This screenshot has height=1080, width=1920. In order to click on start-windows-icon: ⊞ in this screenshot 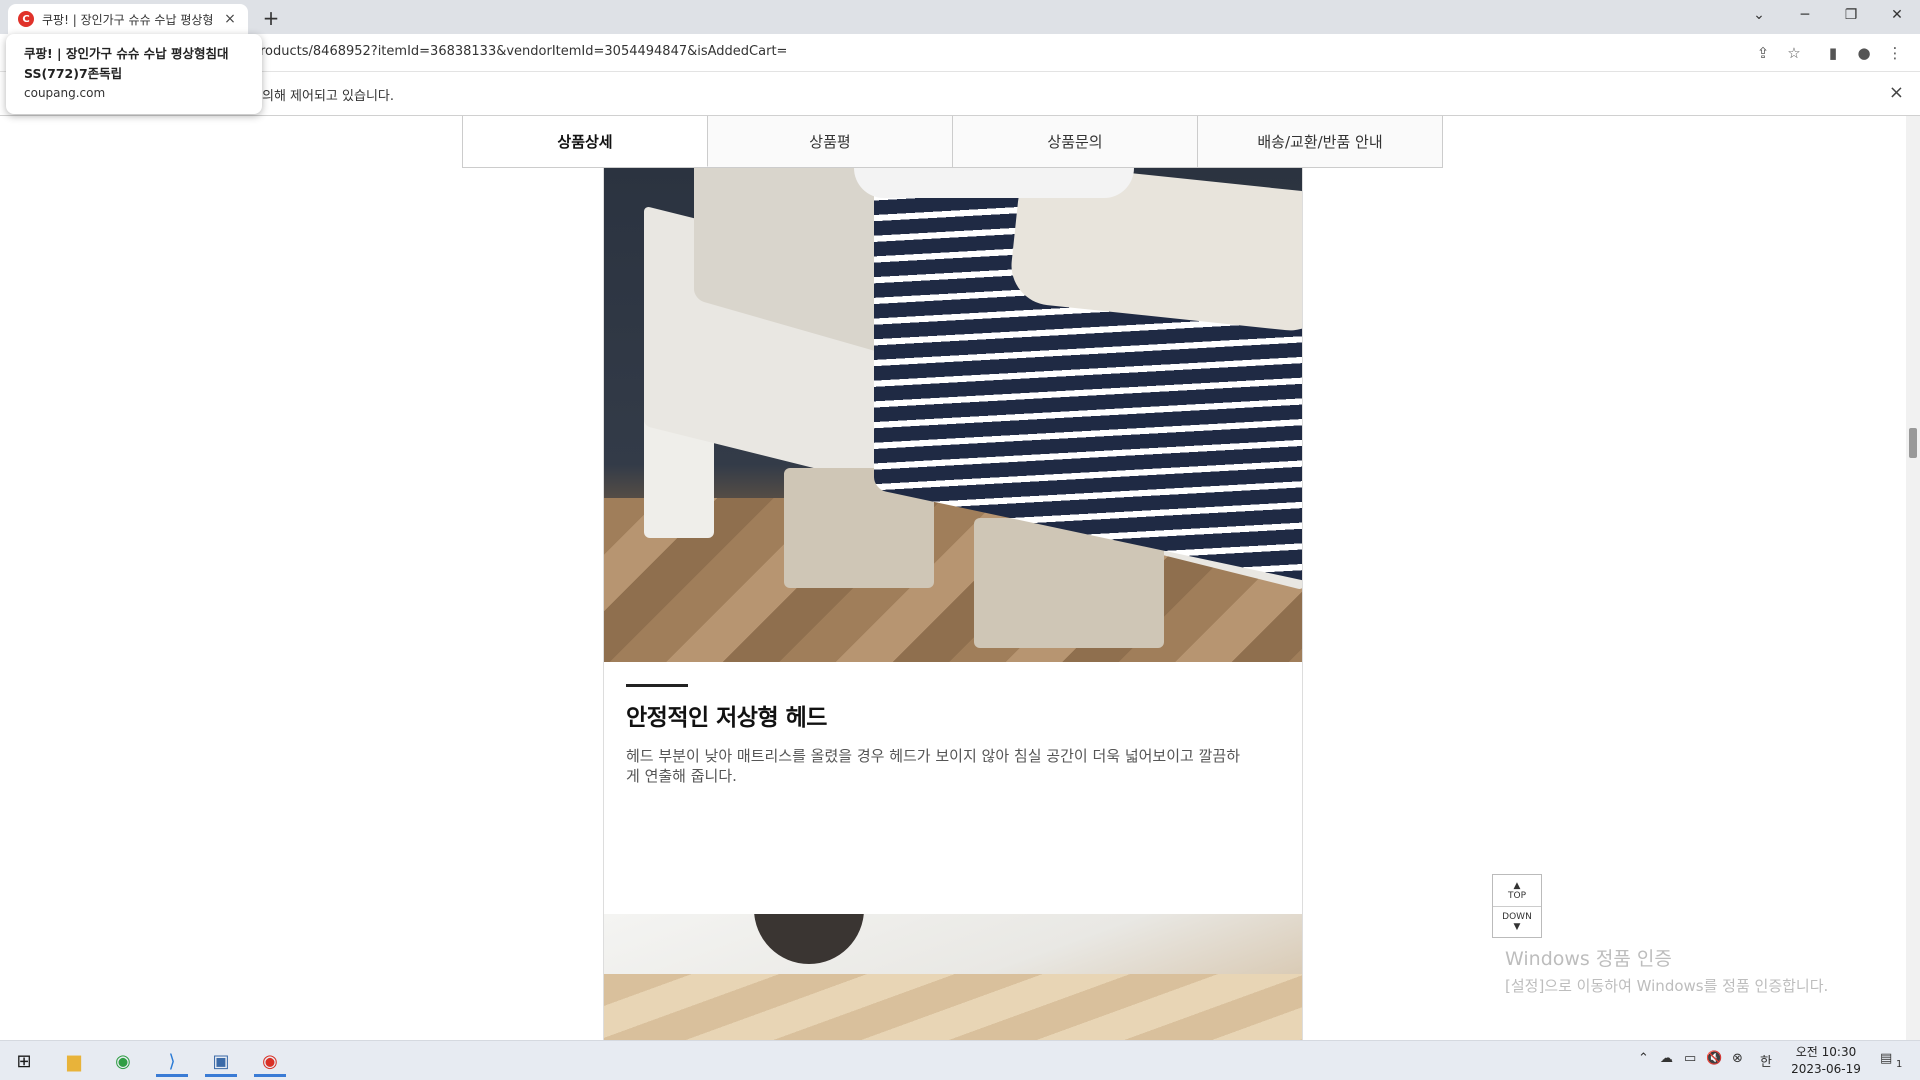, I will do `click(24, 1061)`.